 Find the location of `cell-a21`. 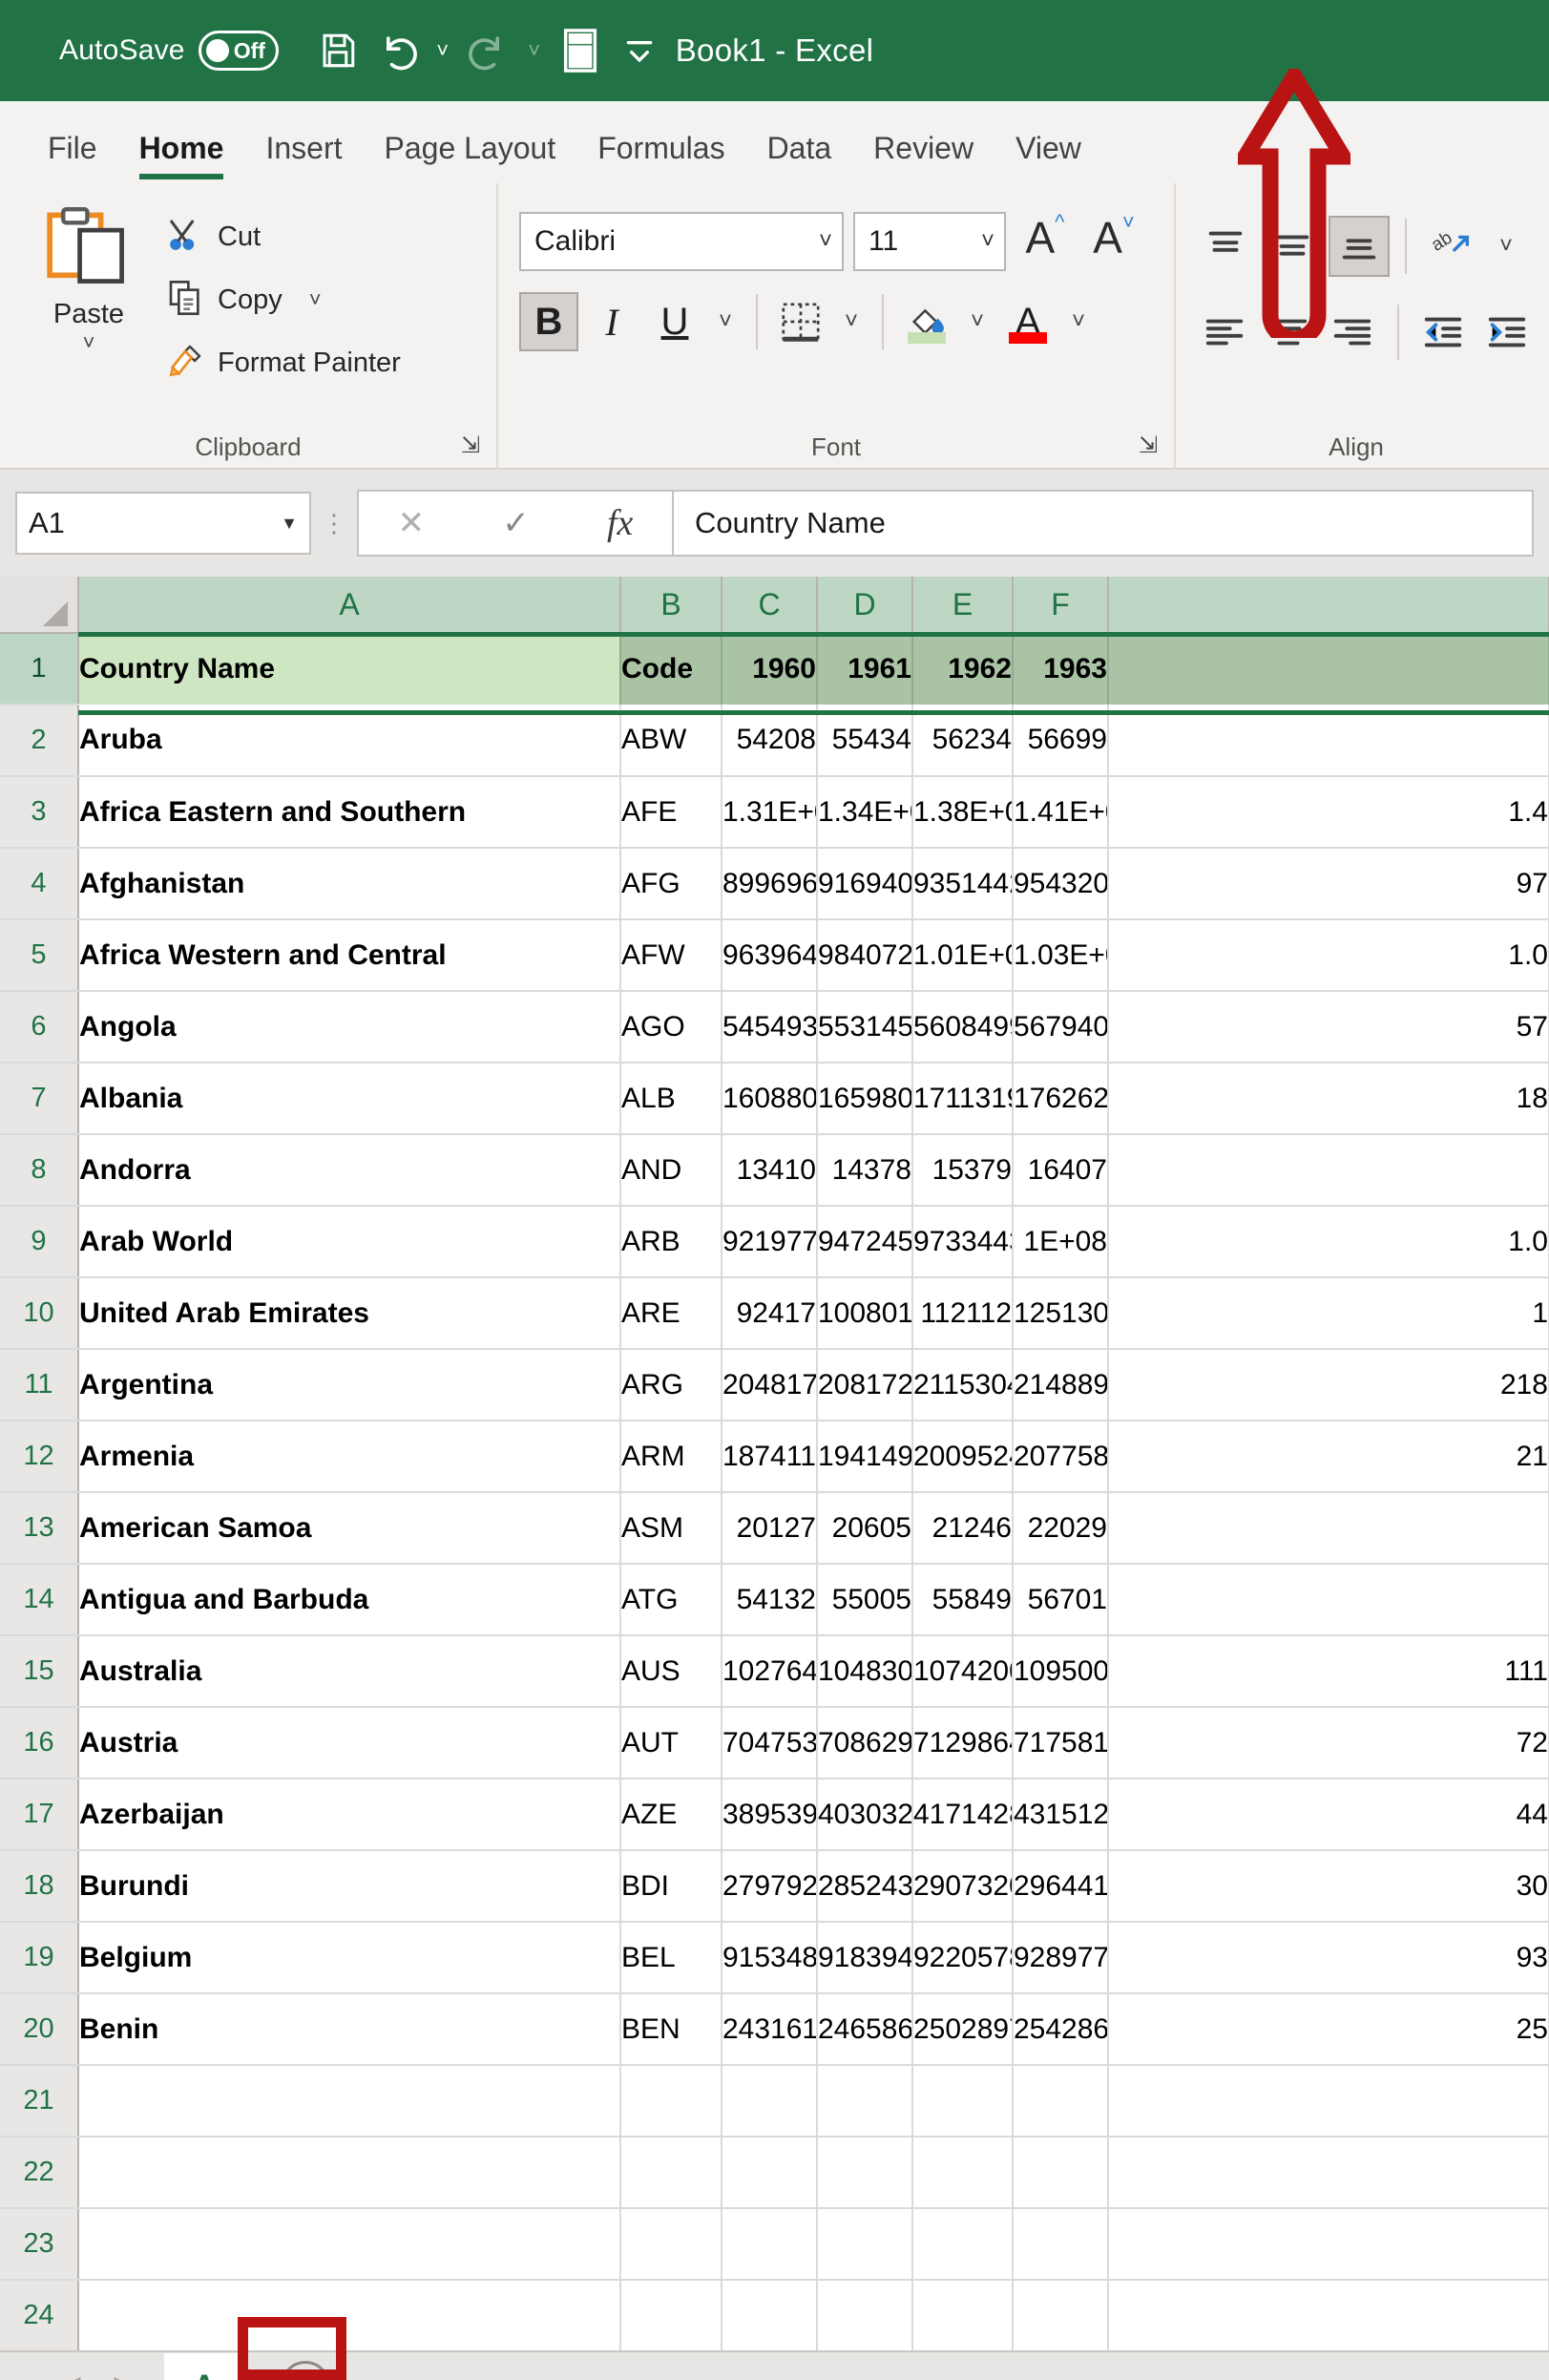

cell-a21 is located at coordinates (349, 2101).